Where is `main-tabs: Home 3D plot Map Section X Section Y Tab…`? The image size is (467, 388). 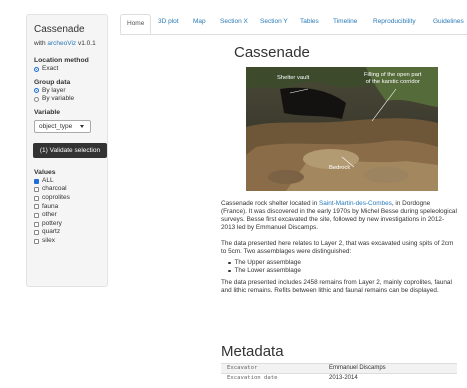
main-tabs: Home 3D plot Map Section X Section Y Tab… is located at coordinates (293, 24).